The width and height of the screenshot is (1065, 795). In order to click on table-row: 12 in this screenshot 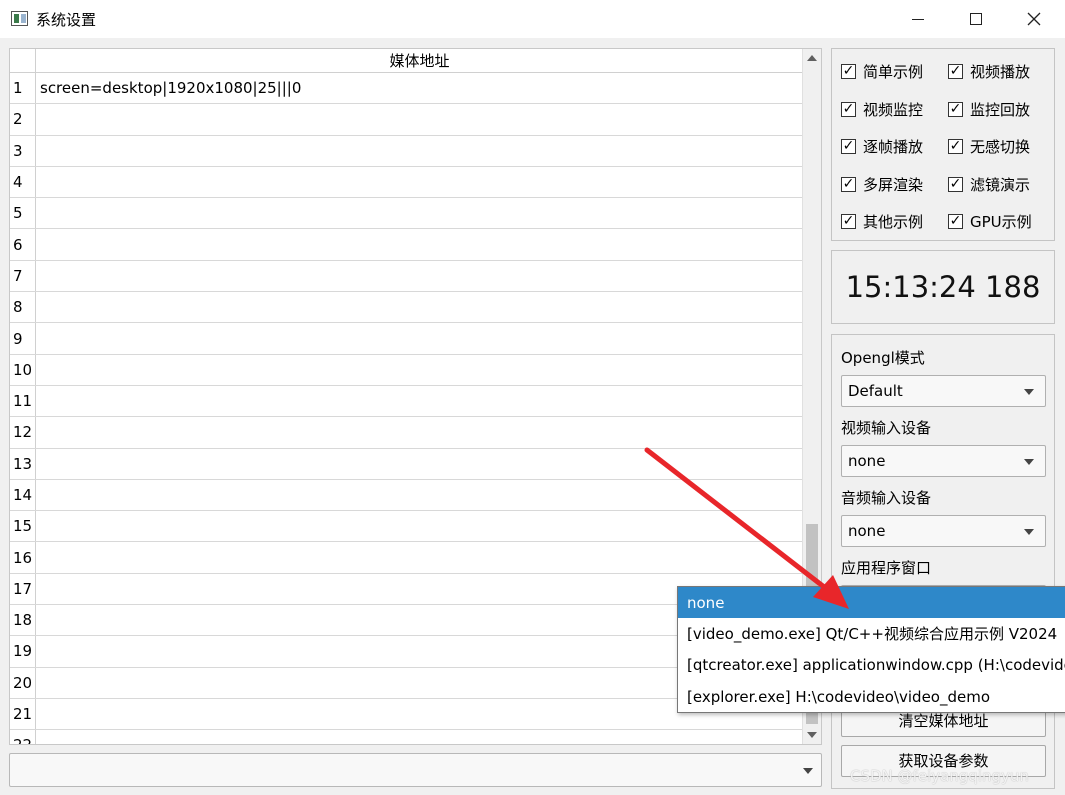, I will do `click(406, 433)`.